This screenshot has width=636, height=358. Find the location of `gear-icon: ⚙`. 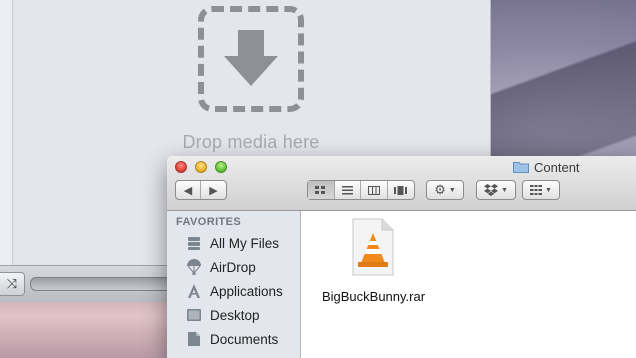

gear-icon: ⚙ is located at coordinates (440, 189).